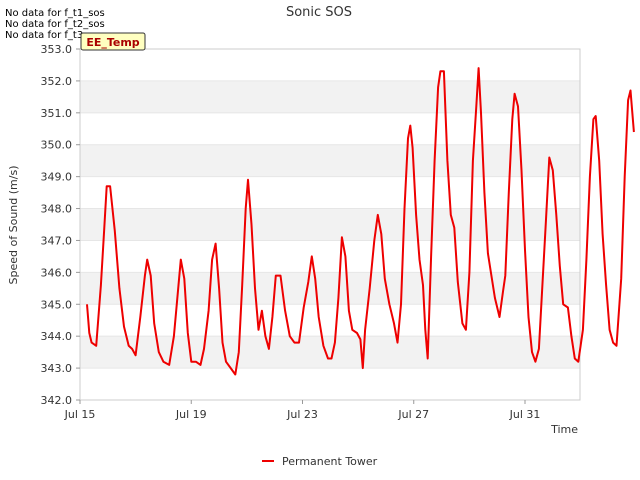 This screenshot has width=640, height=480. I want to click on y-tick-label: 346.0, so click(57, 272).